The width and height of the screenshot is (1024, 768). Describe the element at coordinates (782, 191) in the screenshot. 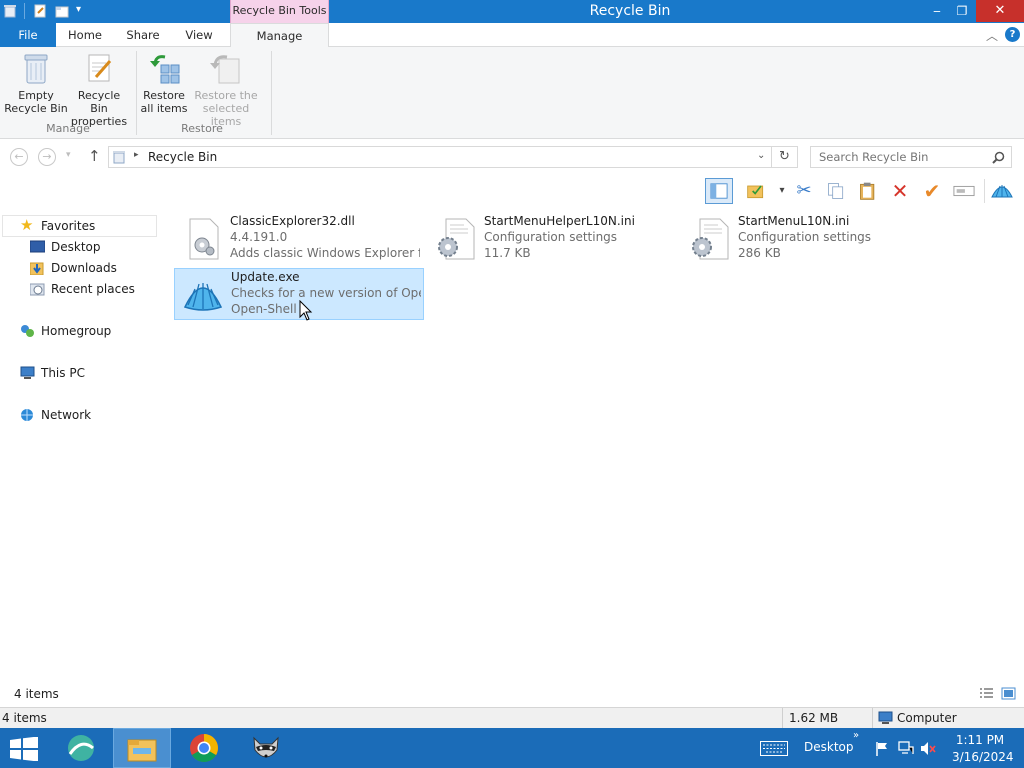

I see `dropdown-arrow-icon: ▾` at that location.